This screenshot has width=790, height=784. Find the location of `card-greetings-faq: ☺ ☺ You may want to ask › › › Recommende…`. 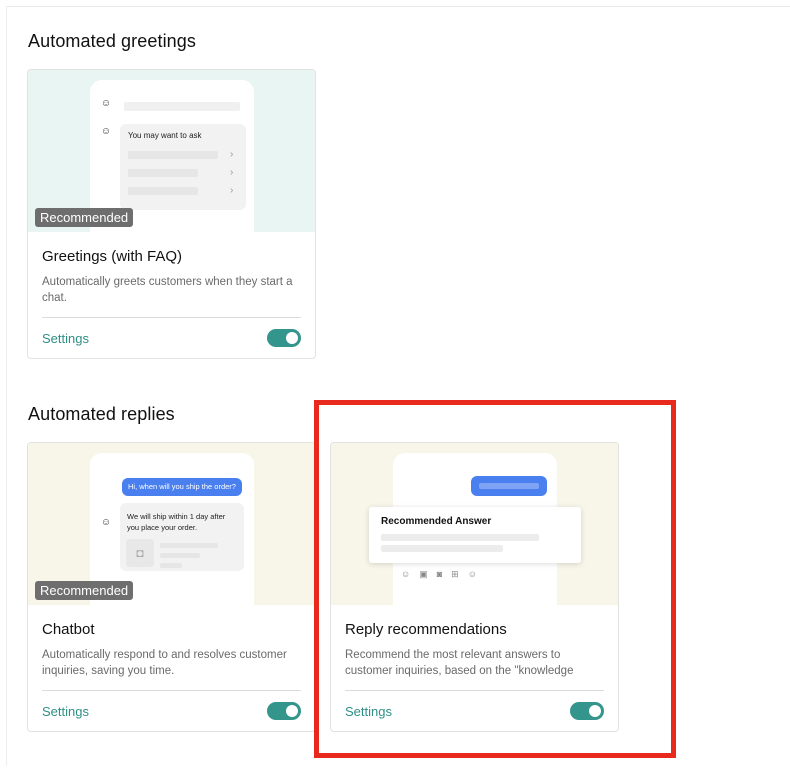

card-greetings-faq: ☺ ☺ You may want to ask › › › Recommende… is located at coordinates (171, 214).